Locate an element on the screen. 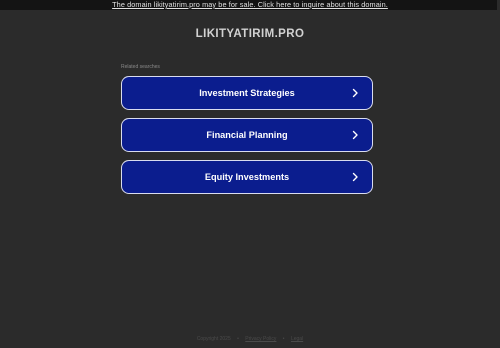 The height and width of the screenshot is (348, 500). related-searches-heading: Related searches is located at coordinates (140, 67).